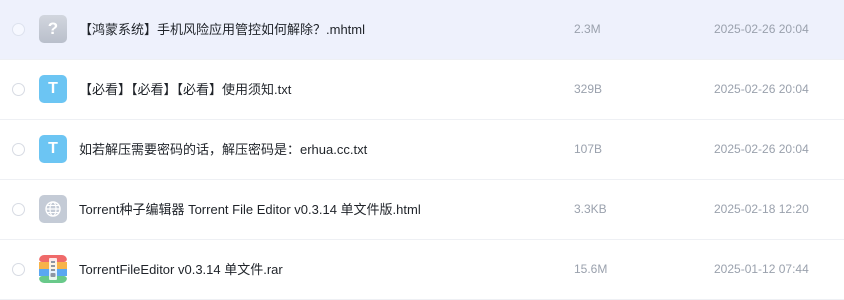  What do you see at coordinates (222, 29) in the screenshot?
I see `file-name: 【鸿蒙系统】手机风险应用管控如何解除？.mhtml` at bounding box center [222, 29].